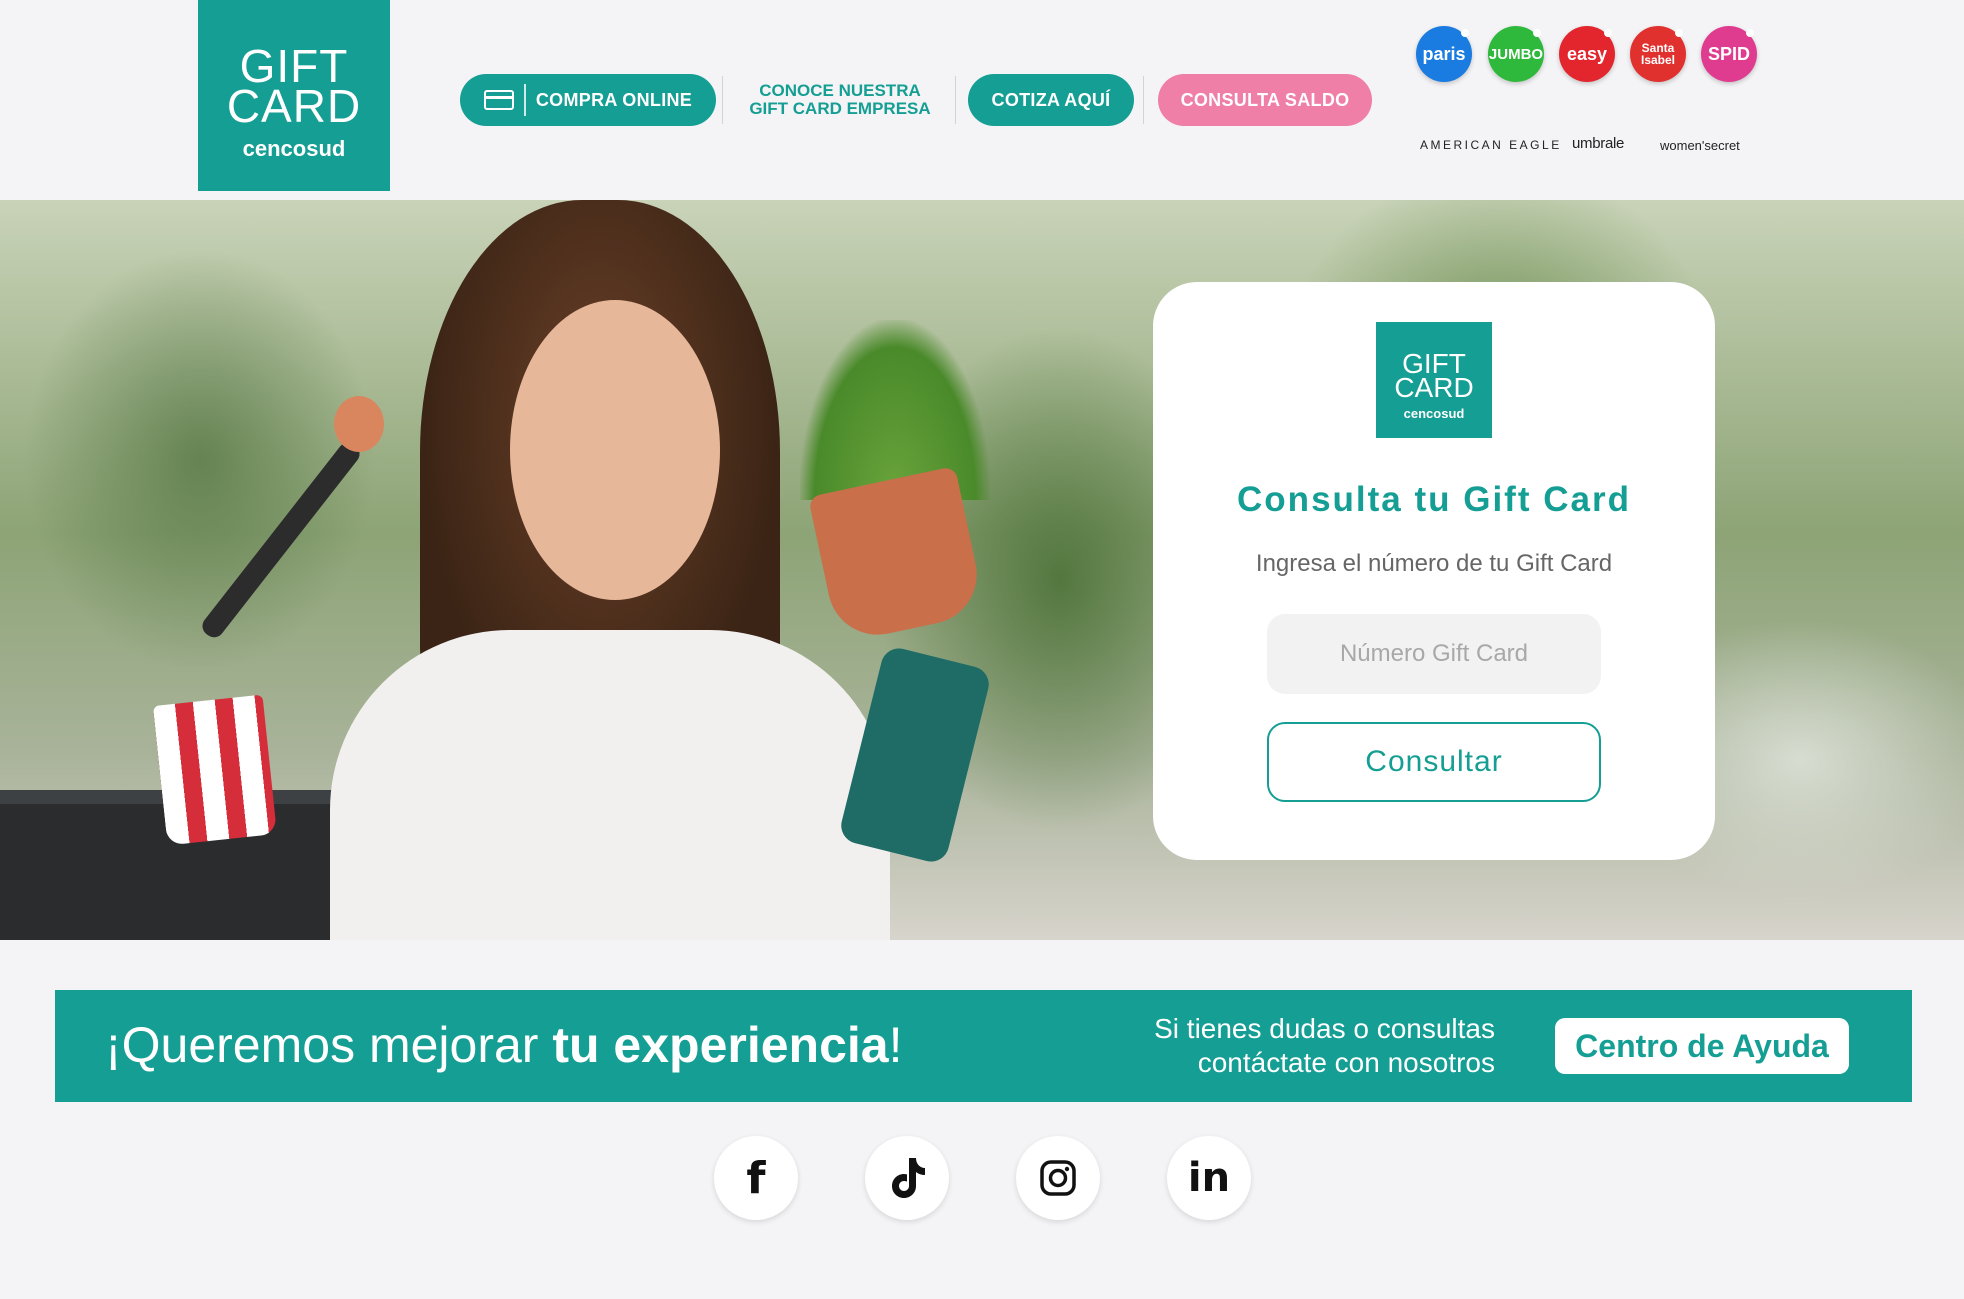 The image size is (1964, 1299). I want to click on hero-photo-phone, so click(915, 755).